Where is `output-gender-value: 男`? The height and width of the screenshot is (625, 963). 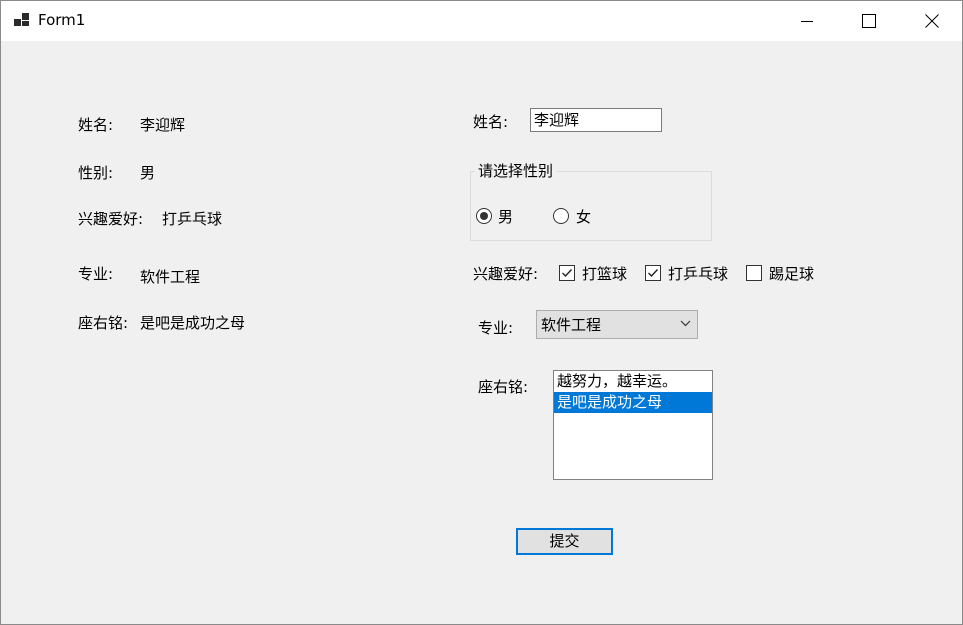
output-gender-value: 男 is located at coordinates (148, 173).